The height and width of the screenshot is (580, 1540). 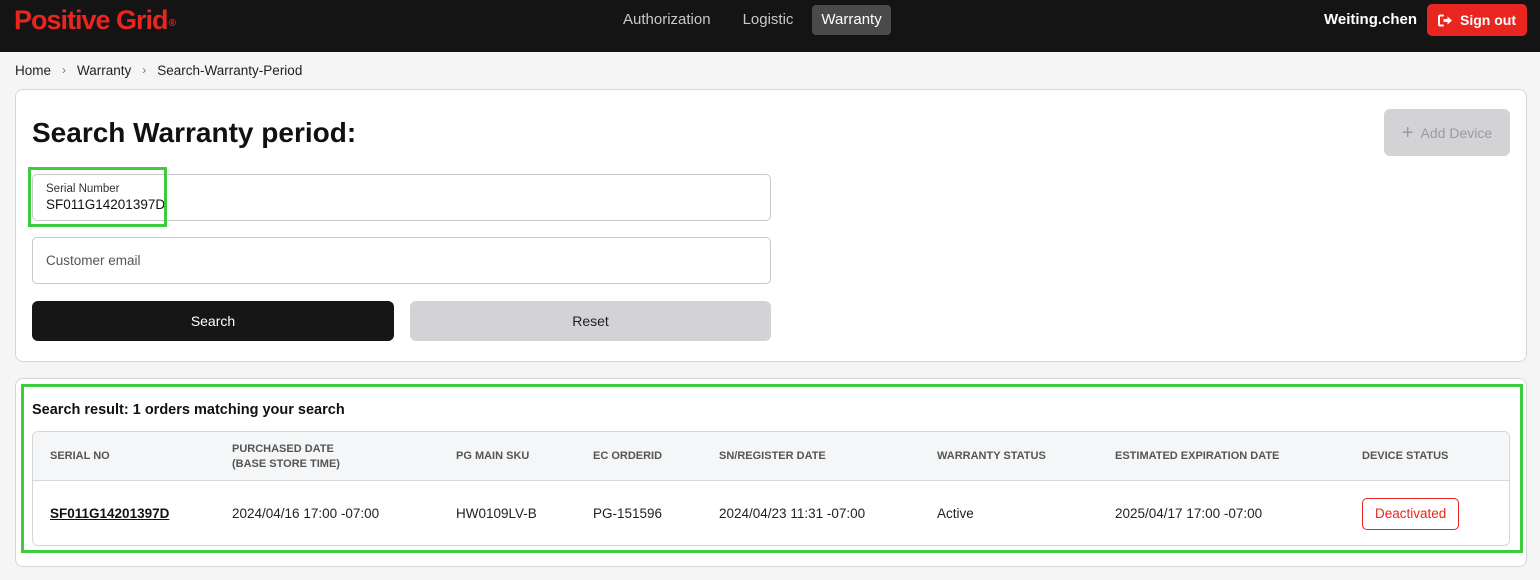 What do you see at coordinates (1405, 456) in the screenshot?
I see `col-device-status: DEVICE STATUS` at bounding box center [1405, 456].